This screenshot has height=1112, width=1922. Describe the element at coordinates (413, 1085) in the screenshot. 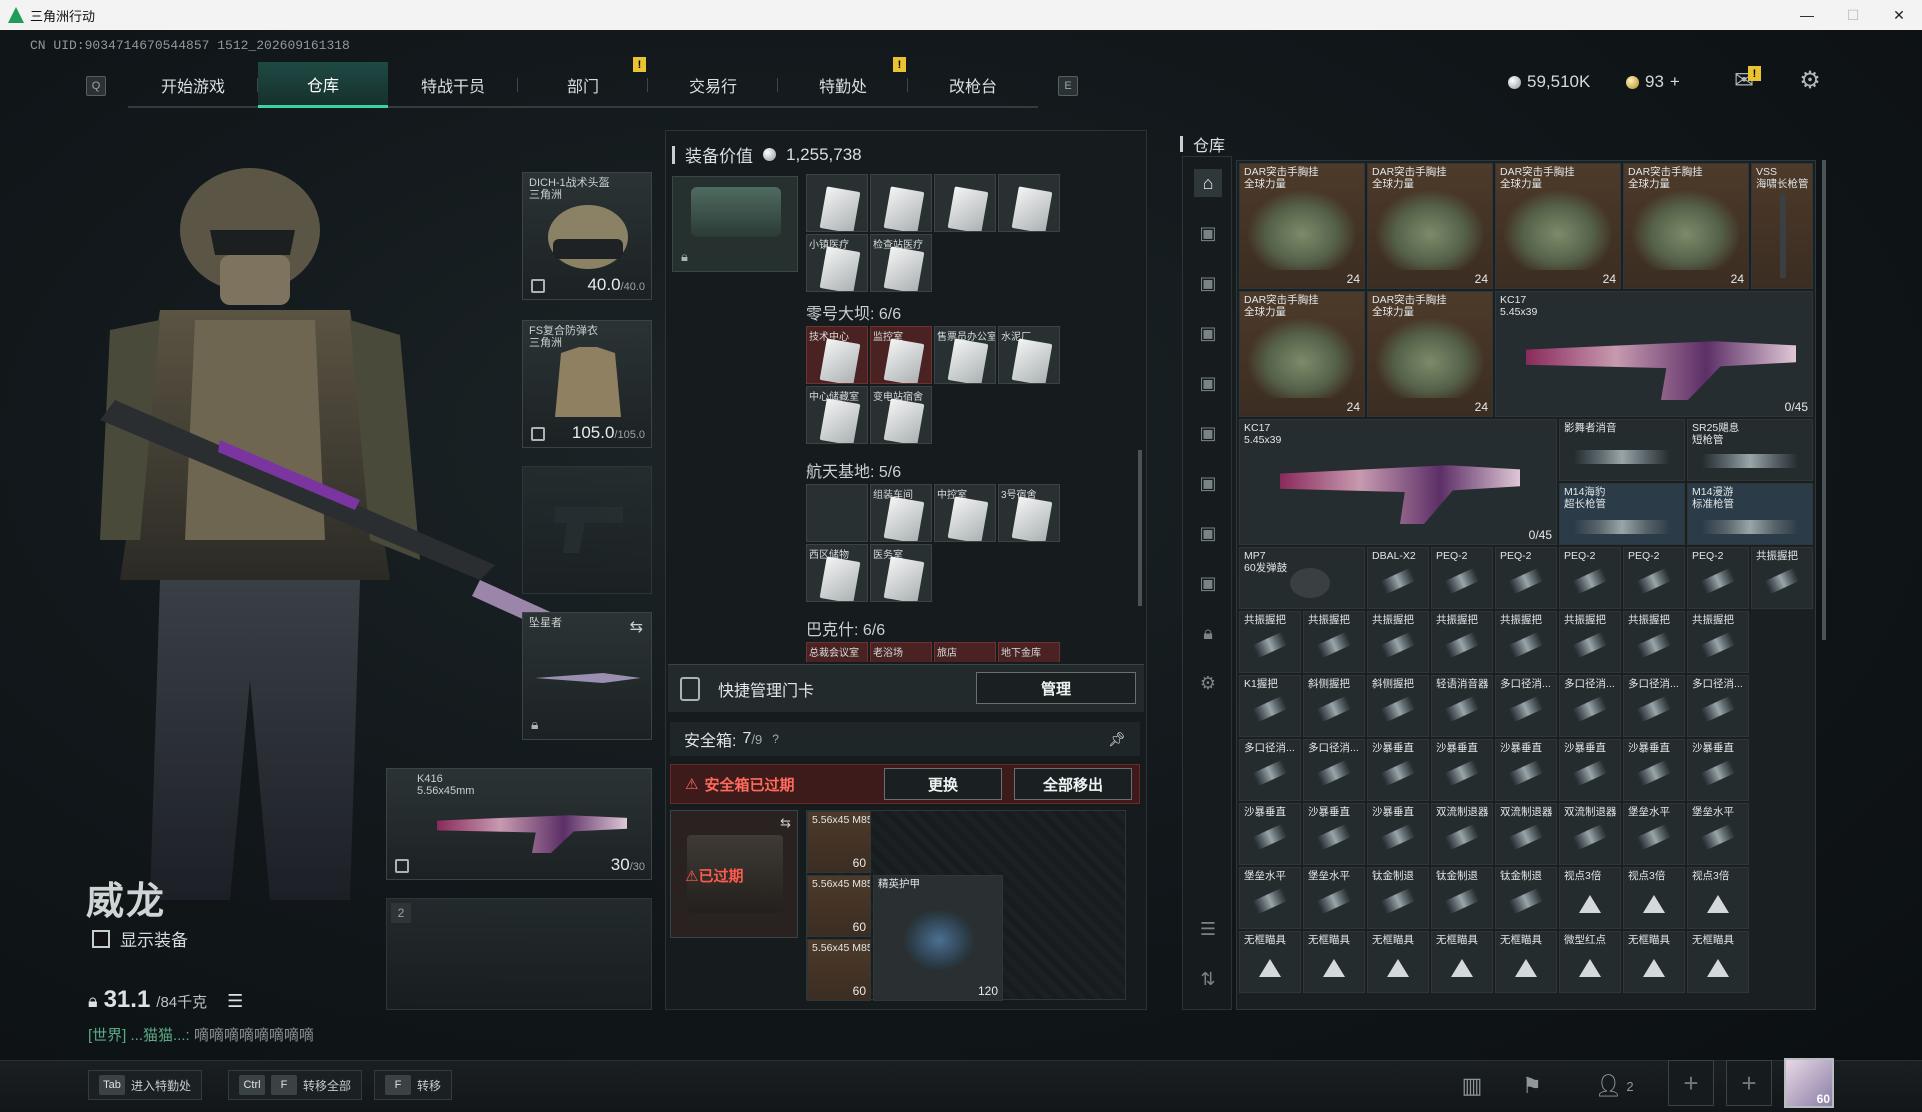

I see `hint-transfer: F 转移` at that location.